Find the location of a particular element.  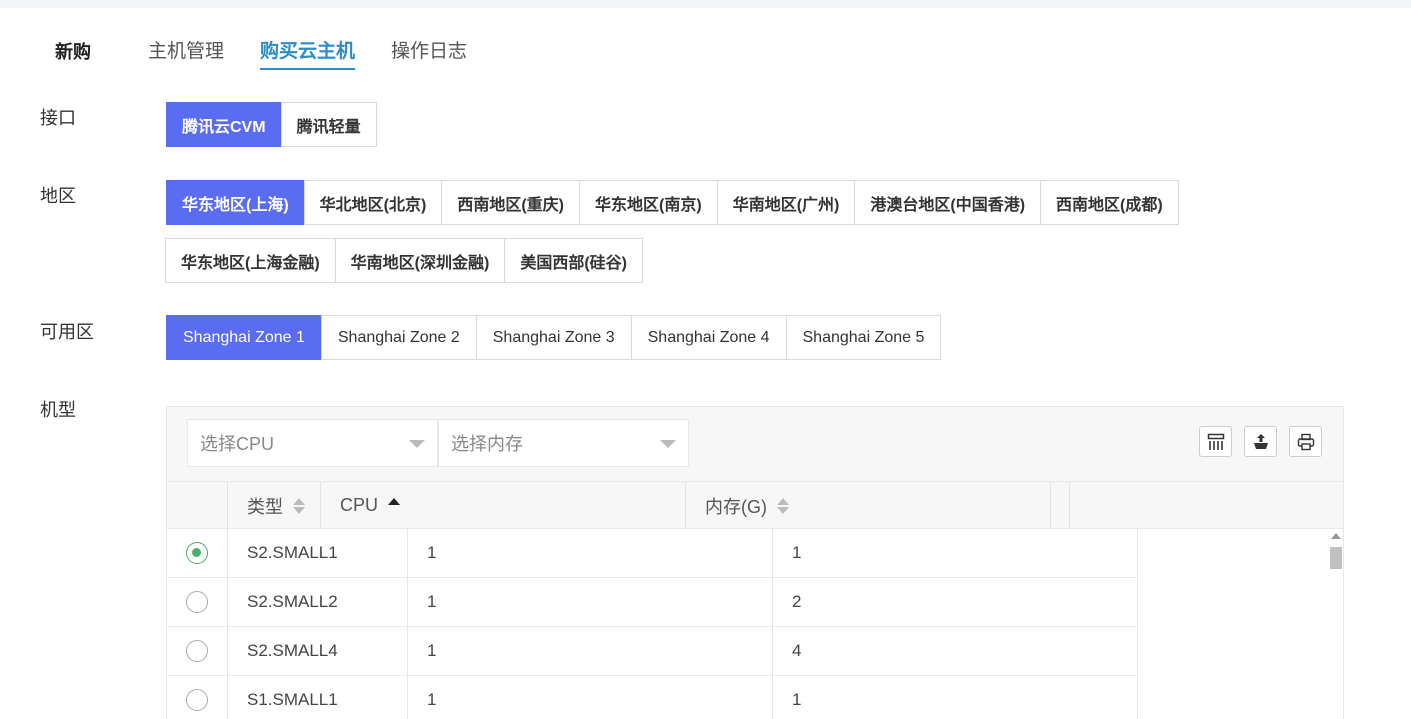

cell-type: S2.SMALL2 is located at coordinates (318, 602).